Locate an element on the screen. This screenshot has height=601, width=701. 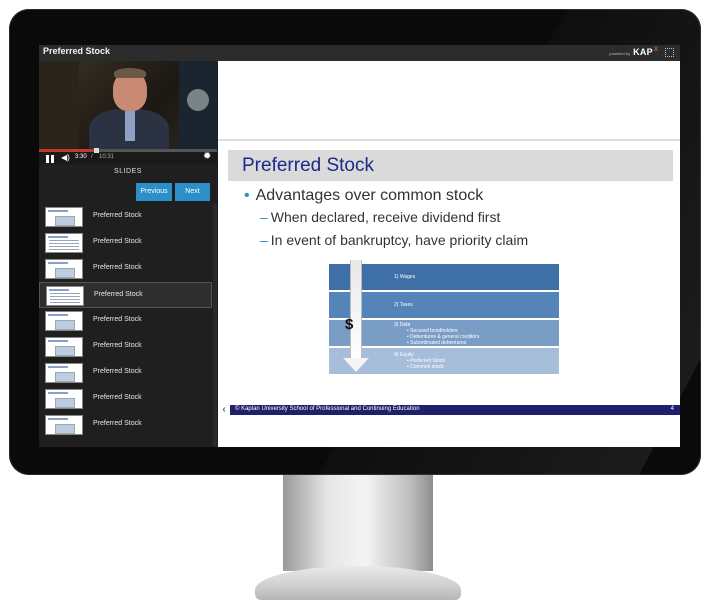
slide-divider is located at coordinates (449, 140).